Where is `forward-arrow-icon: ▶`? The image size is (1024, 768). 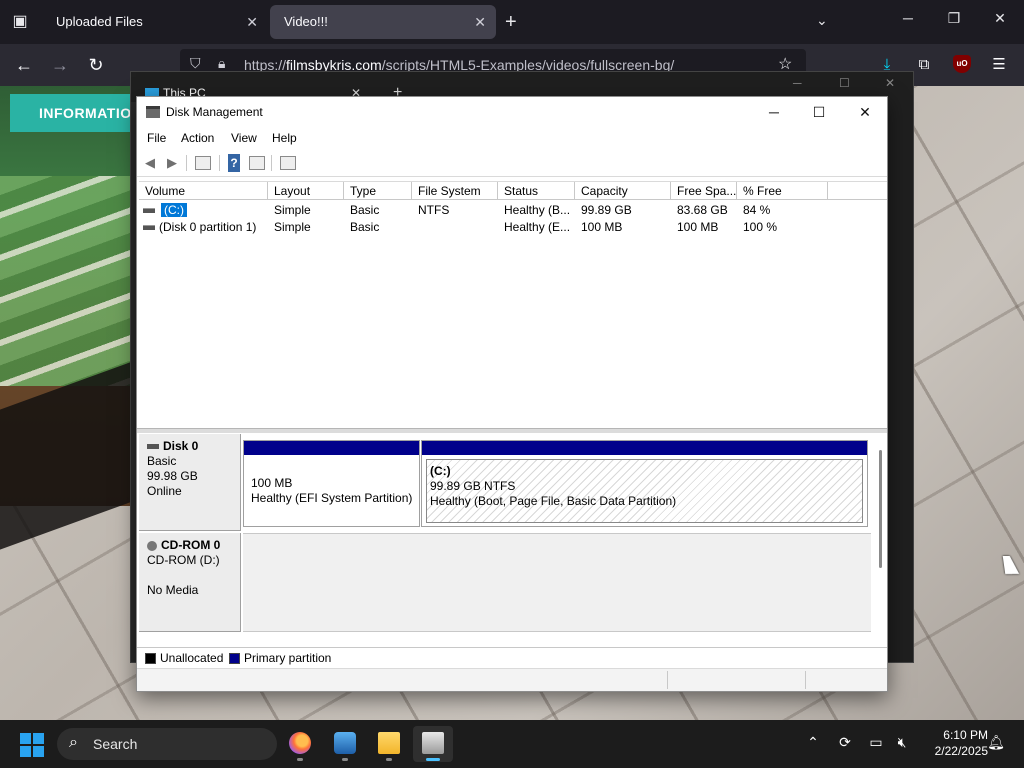 forward-arrow-icon: ▶ is located at coordinates (172, 163).